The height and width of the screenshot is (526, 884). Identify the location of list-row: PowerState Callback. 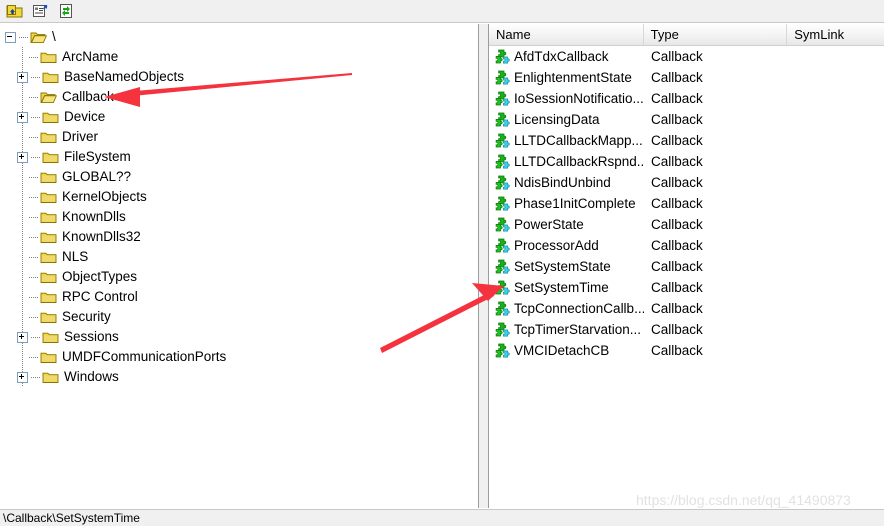
(686, 224).